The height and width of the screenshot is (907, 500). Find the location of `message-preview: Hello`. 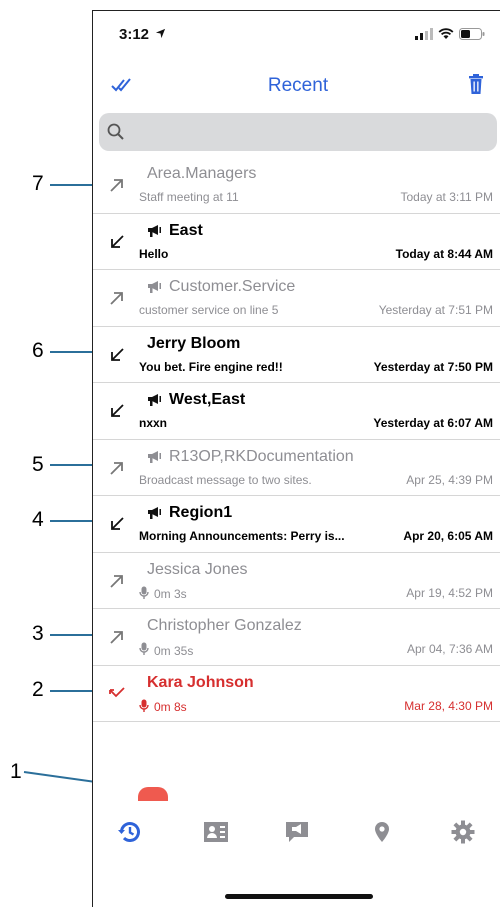

message-preview: Hello is located at coordinates (153, 254).